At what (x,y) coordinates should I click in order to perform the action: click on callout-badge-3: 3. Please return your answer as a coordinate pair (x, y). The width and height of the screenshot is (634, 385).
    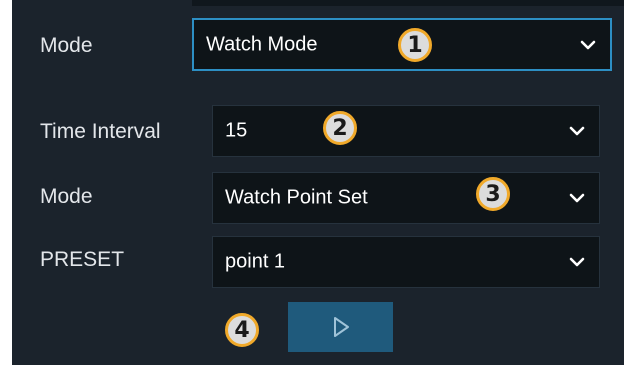
    Looking at the image, I should click on (493, 194).